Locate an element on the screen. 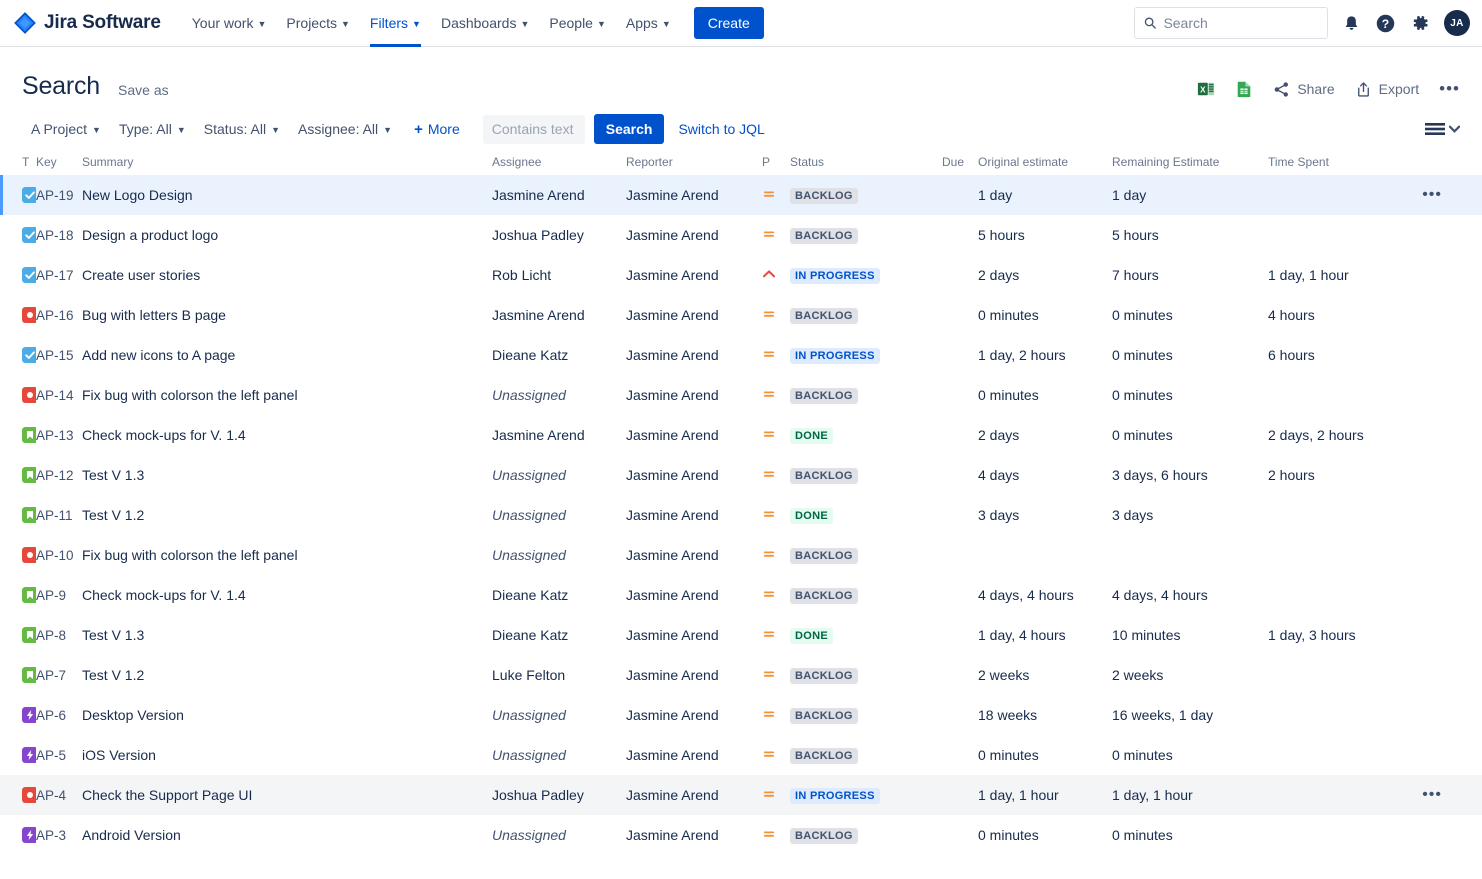 Image resolution: width=1482 pixels, height=879 pixels. issue-key-link: AP-14 is located at coordinates (55, 395).